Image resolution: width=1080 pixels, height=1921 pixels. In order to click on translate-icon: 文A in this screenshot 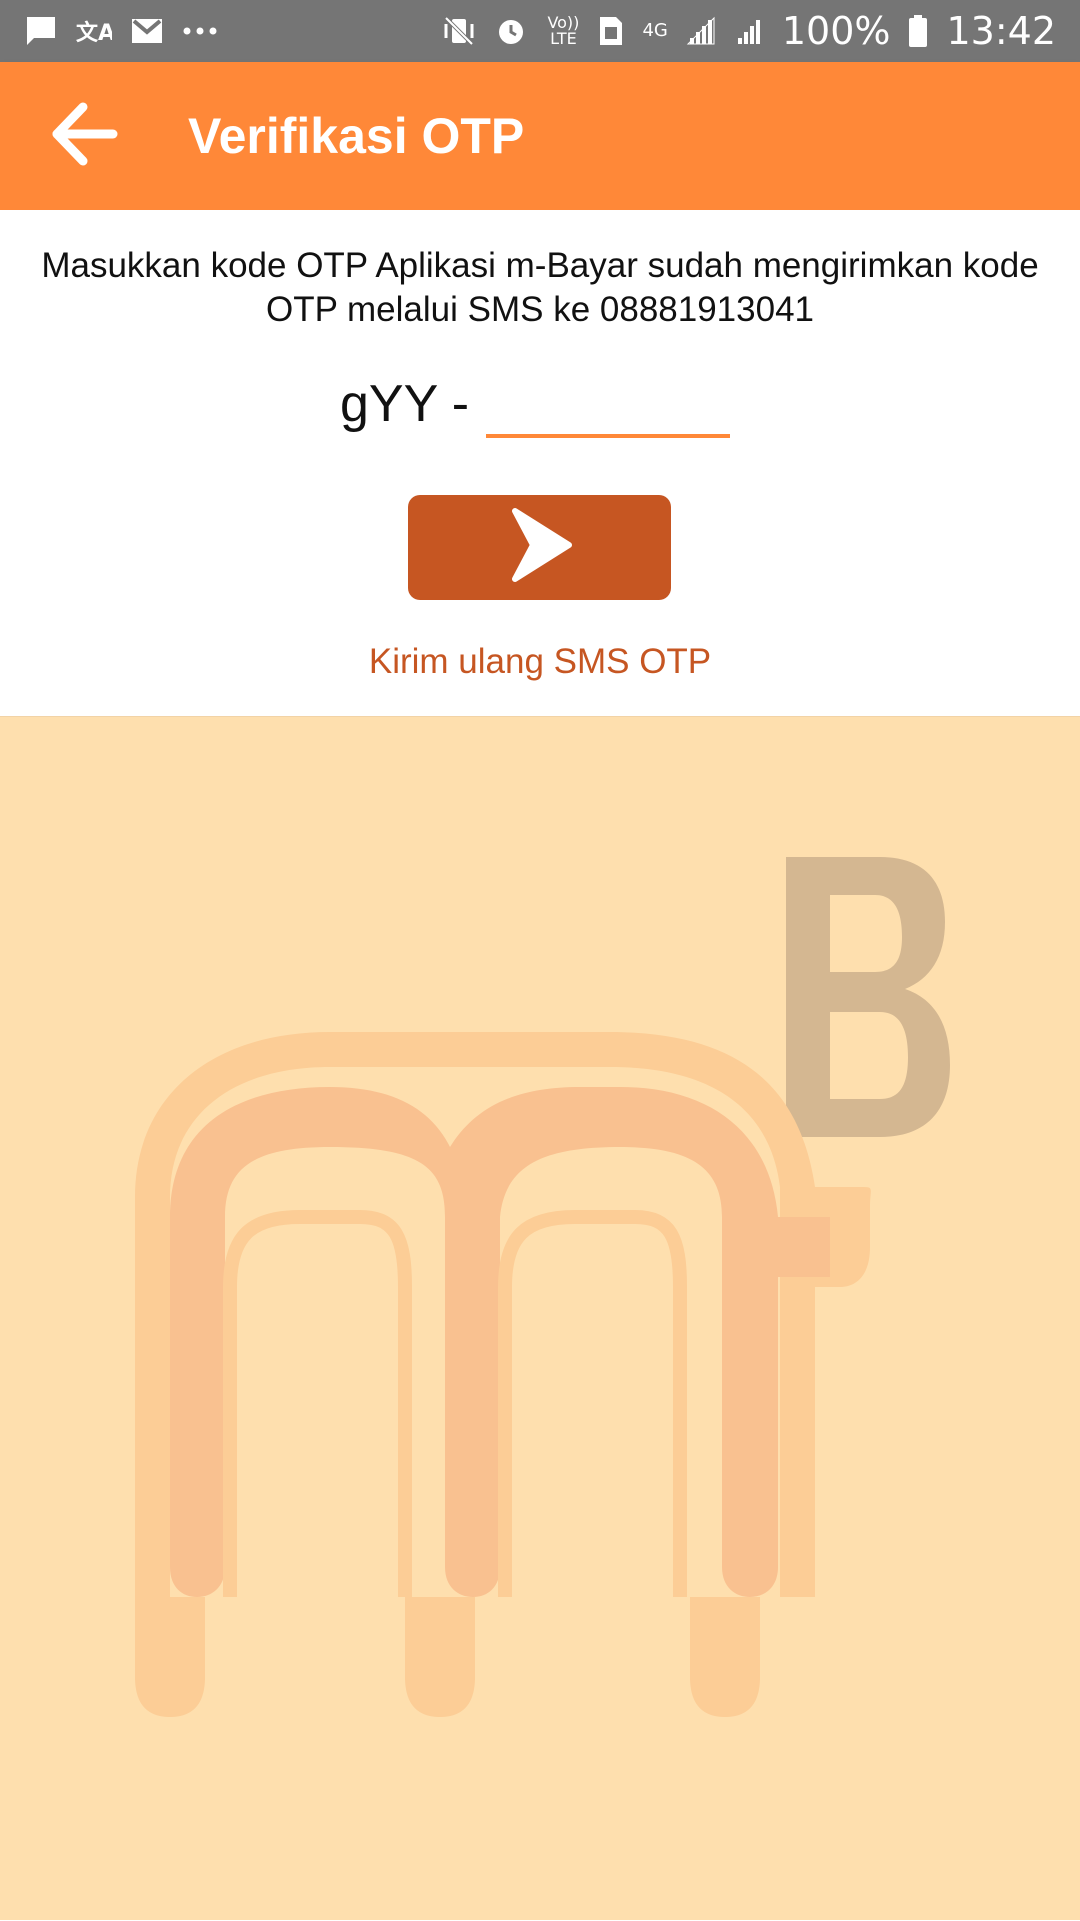, I will do `click(94, 31)`.